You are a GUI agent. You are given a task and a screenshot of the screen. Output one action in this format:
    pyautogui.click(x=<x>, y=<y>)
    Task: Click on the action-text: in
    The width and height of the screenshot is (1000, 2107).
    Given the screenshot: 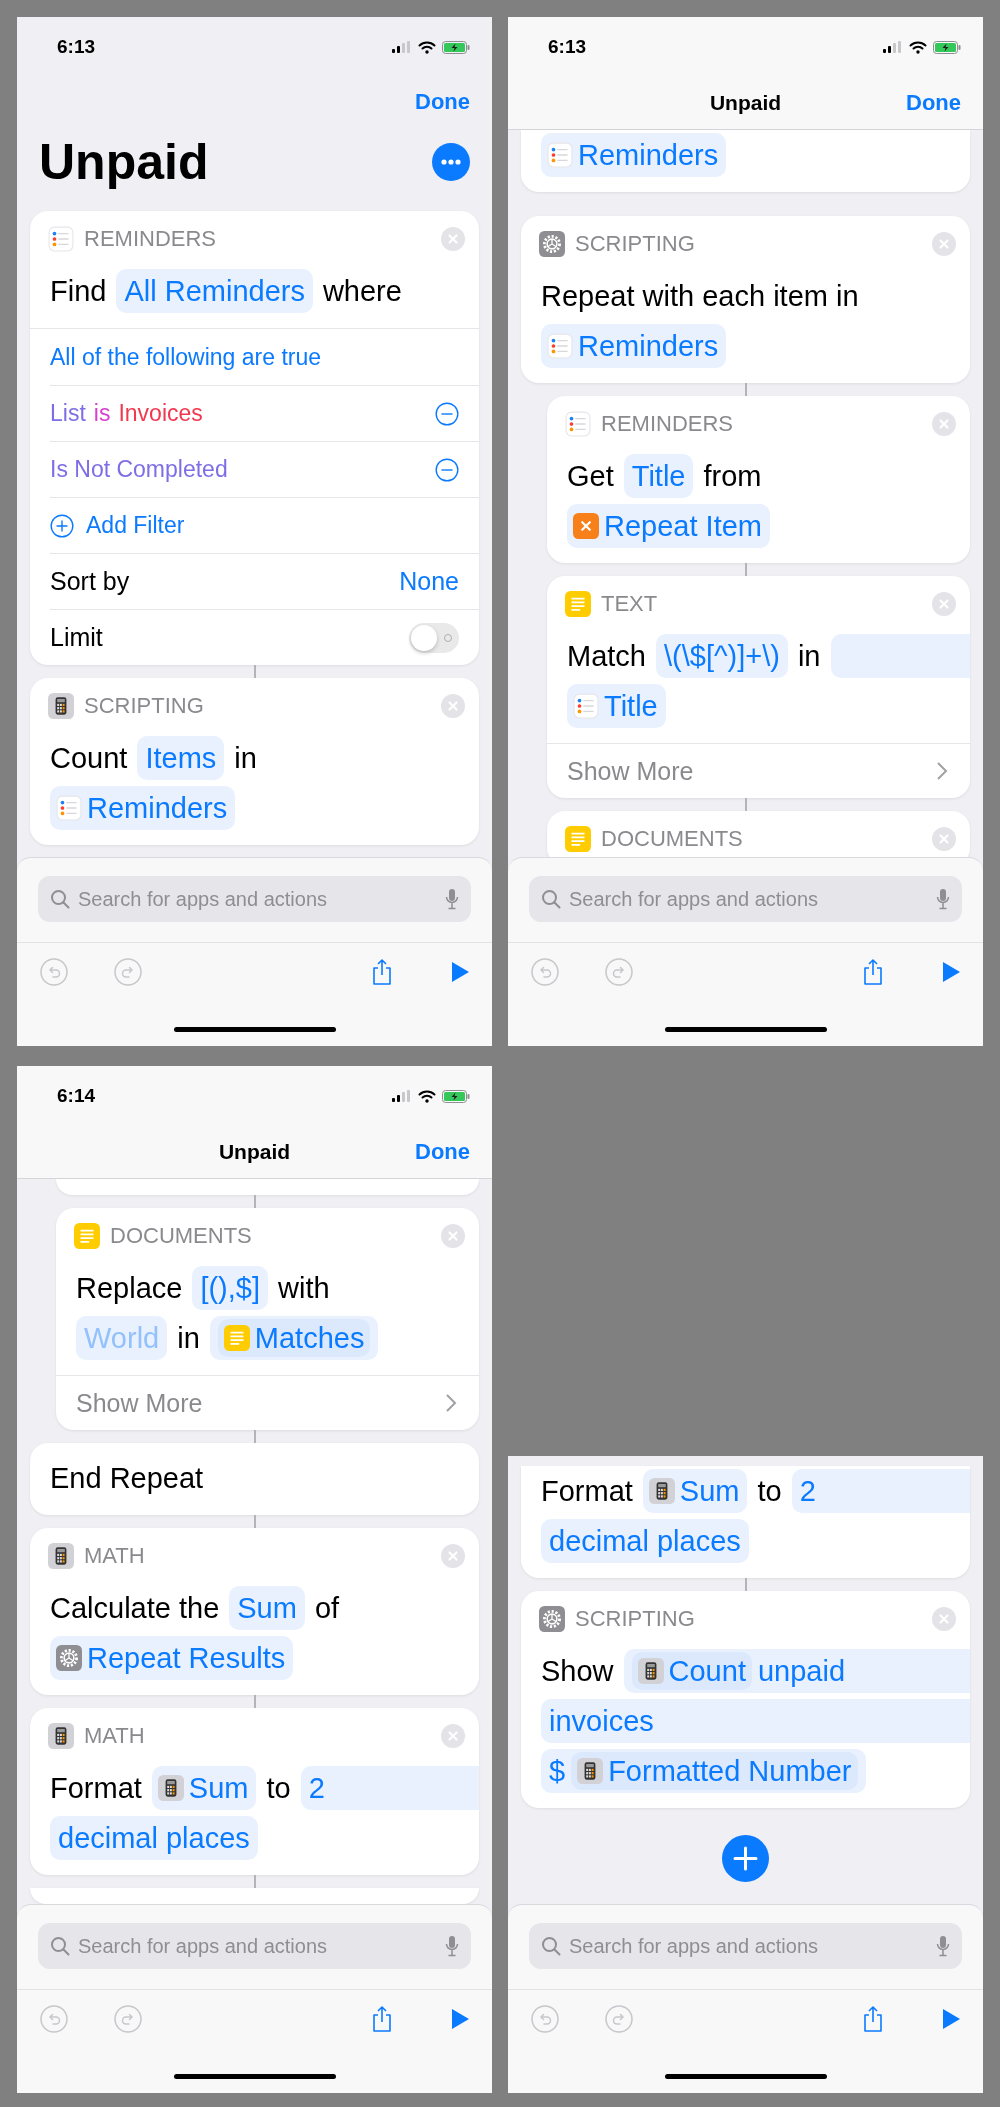 What is the action you would take?
    pyautogui.click(x=188, y=1338)
    